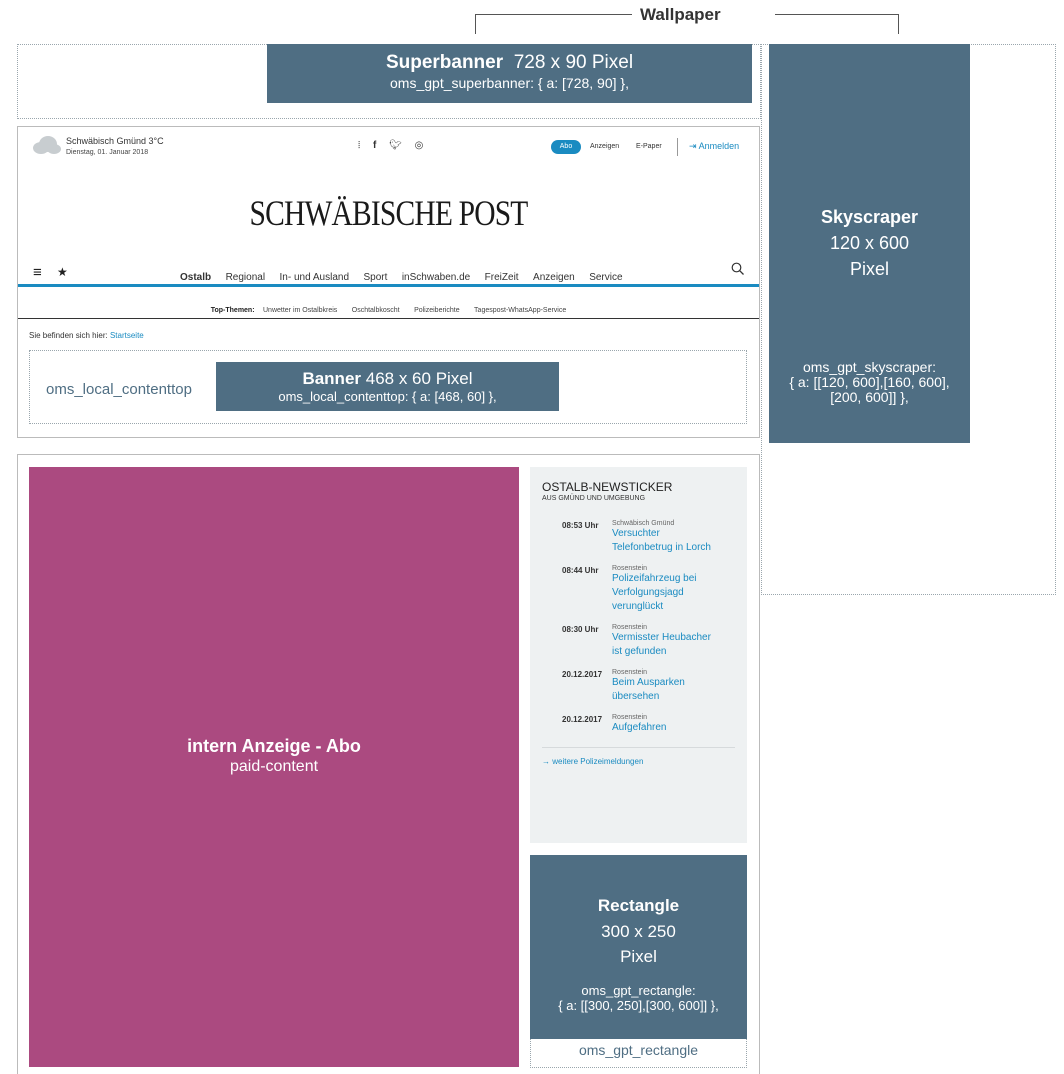 The image size is (1064, 1074). I want to click on top-theme-link: Oschtalbkoscht, so click(376, 310).